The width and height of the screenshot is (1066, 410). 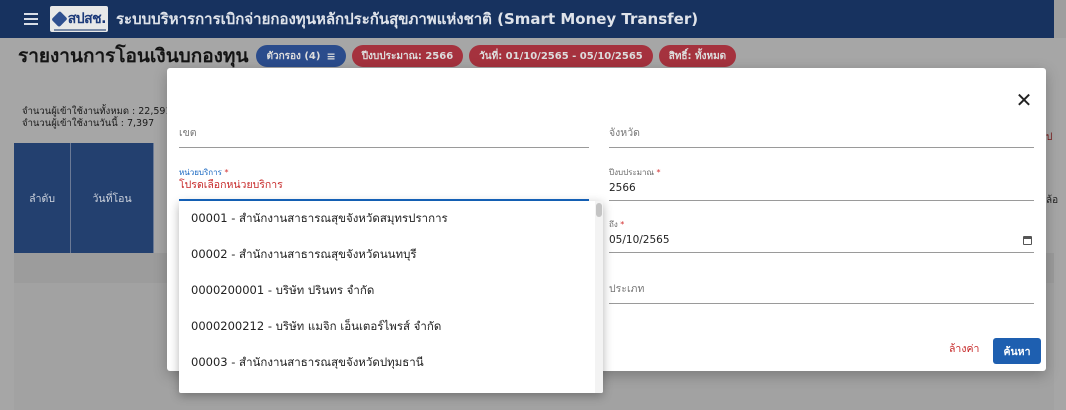 What do you see at coordinates (697, 56) in the screenshot?
I see `rights-chip: สิทธิ์: ทั้งหมด` at bounding box center [697, 56].